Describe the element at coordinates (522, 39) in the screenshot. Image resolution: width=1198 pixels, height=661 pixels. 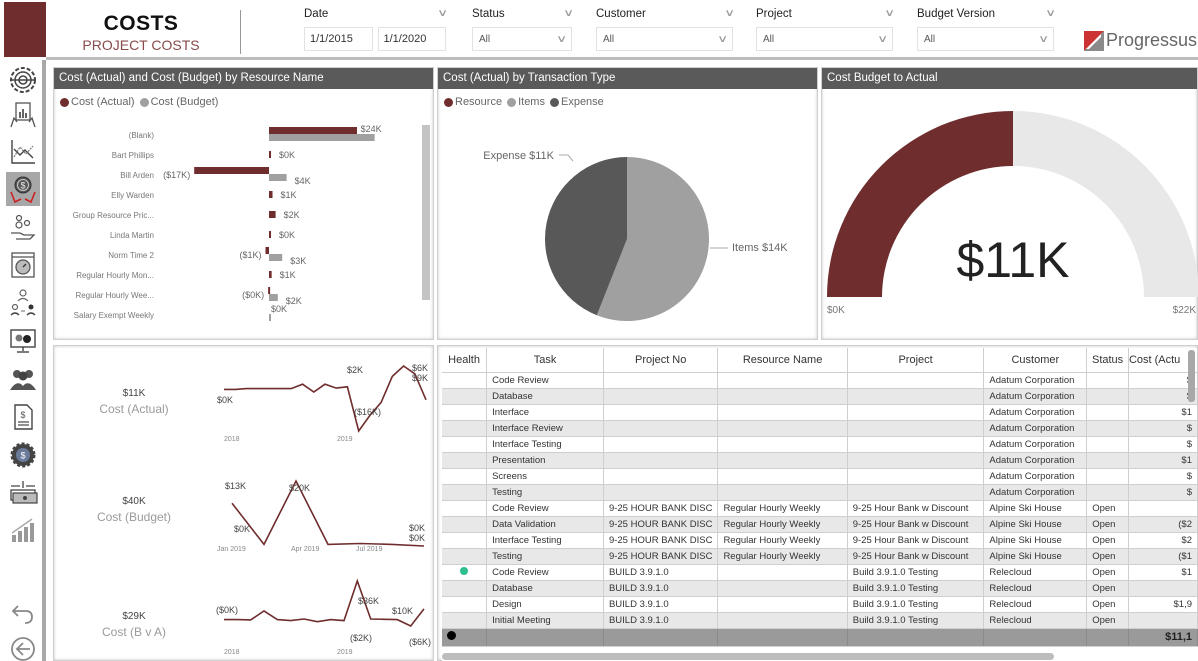
I see `status-dropdown: All ∨` at that location.